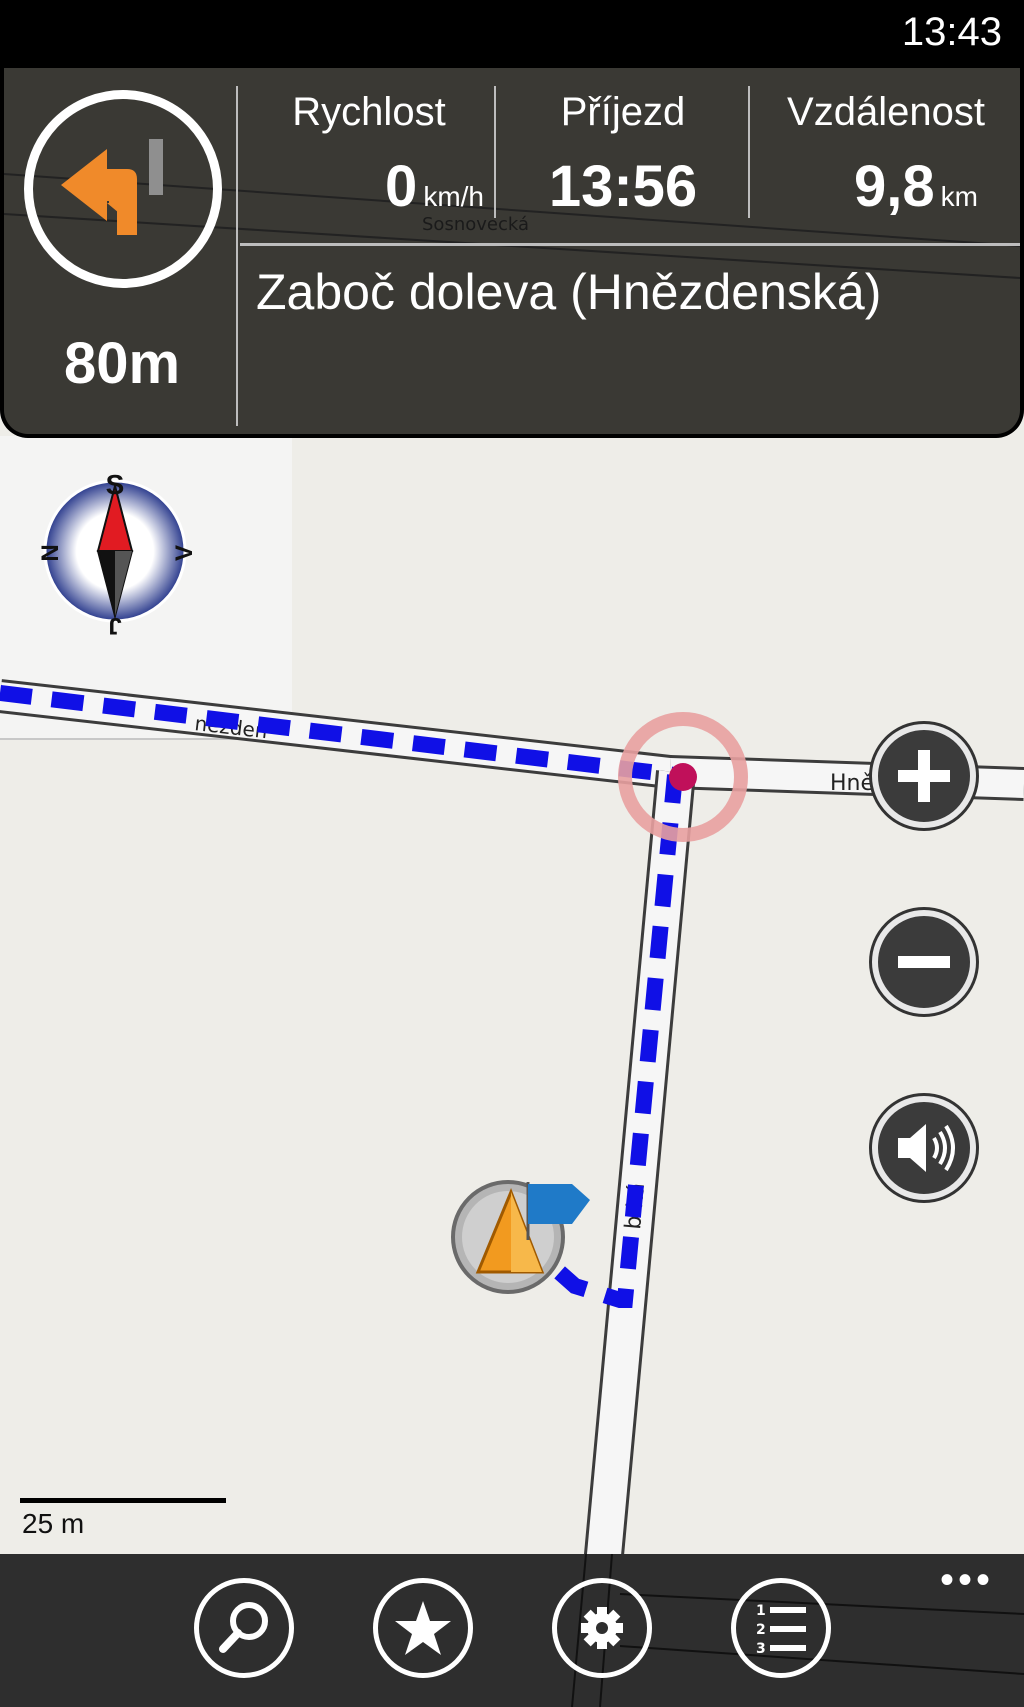  I want to click on numbered-list-icon: 1 2 3, so click(781, 1630).